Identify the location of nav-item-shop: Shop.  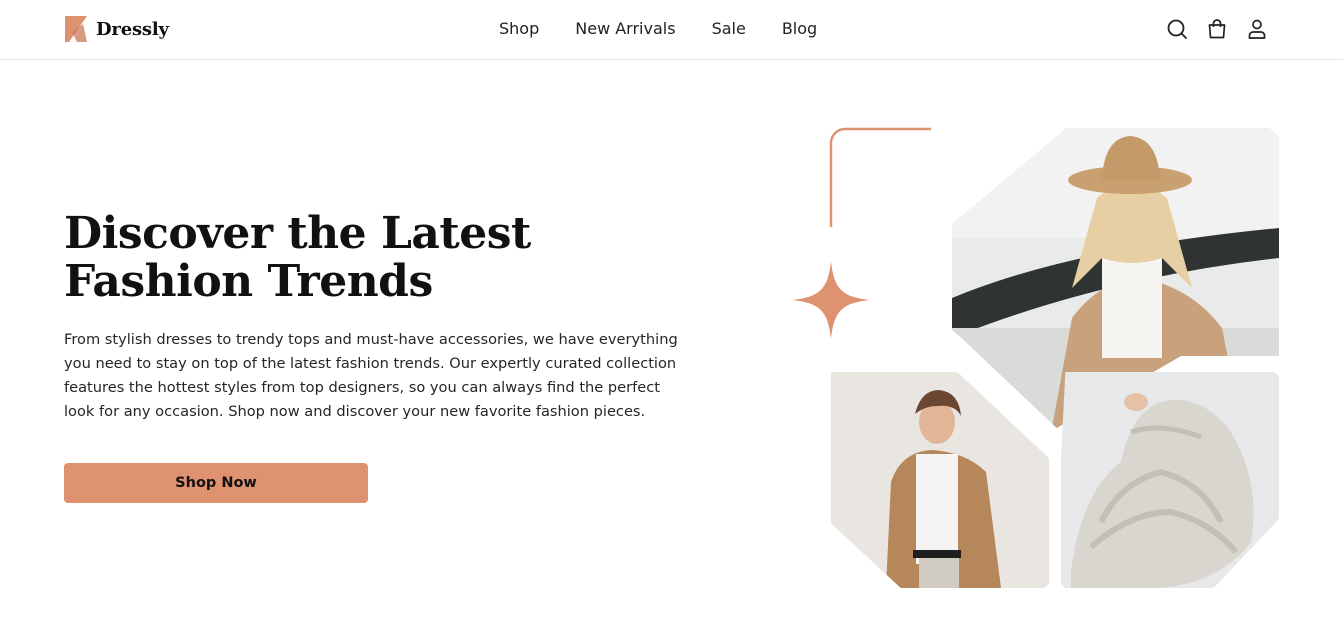
(519, 28).